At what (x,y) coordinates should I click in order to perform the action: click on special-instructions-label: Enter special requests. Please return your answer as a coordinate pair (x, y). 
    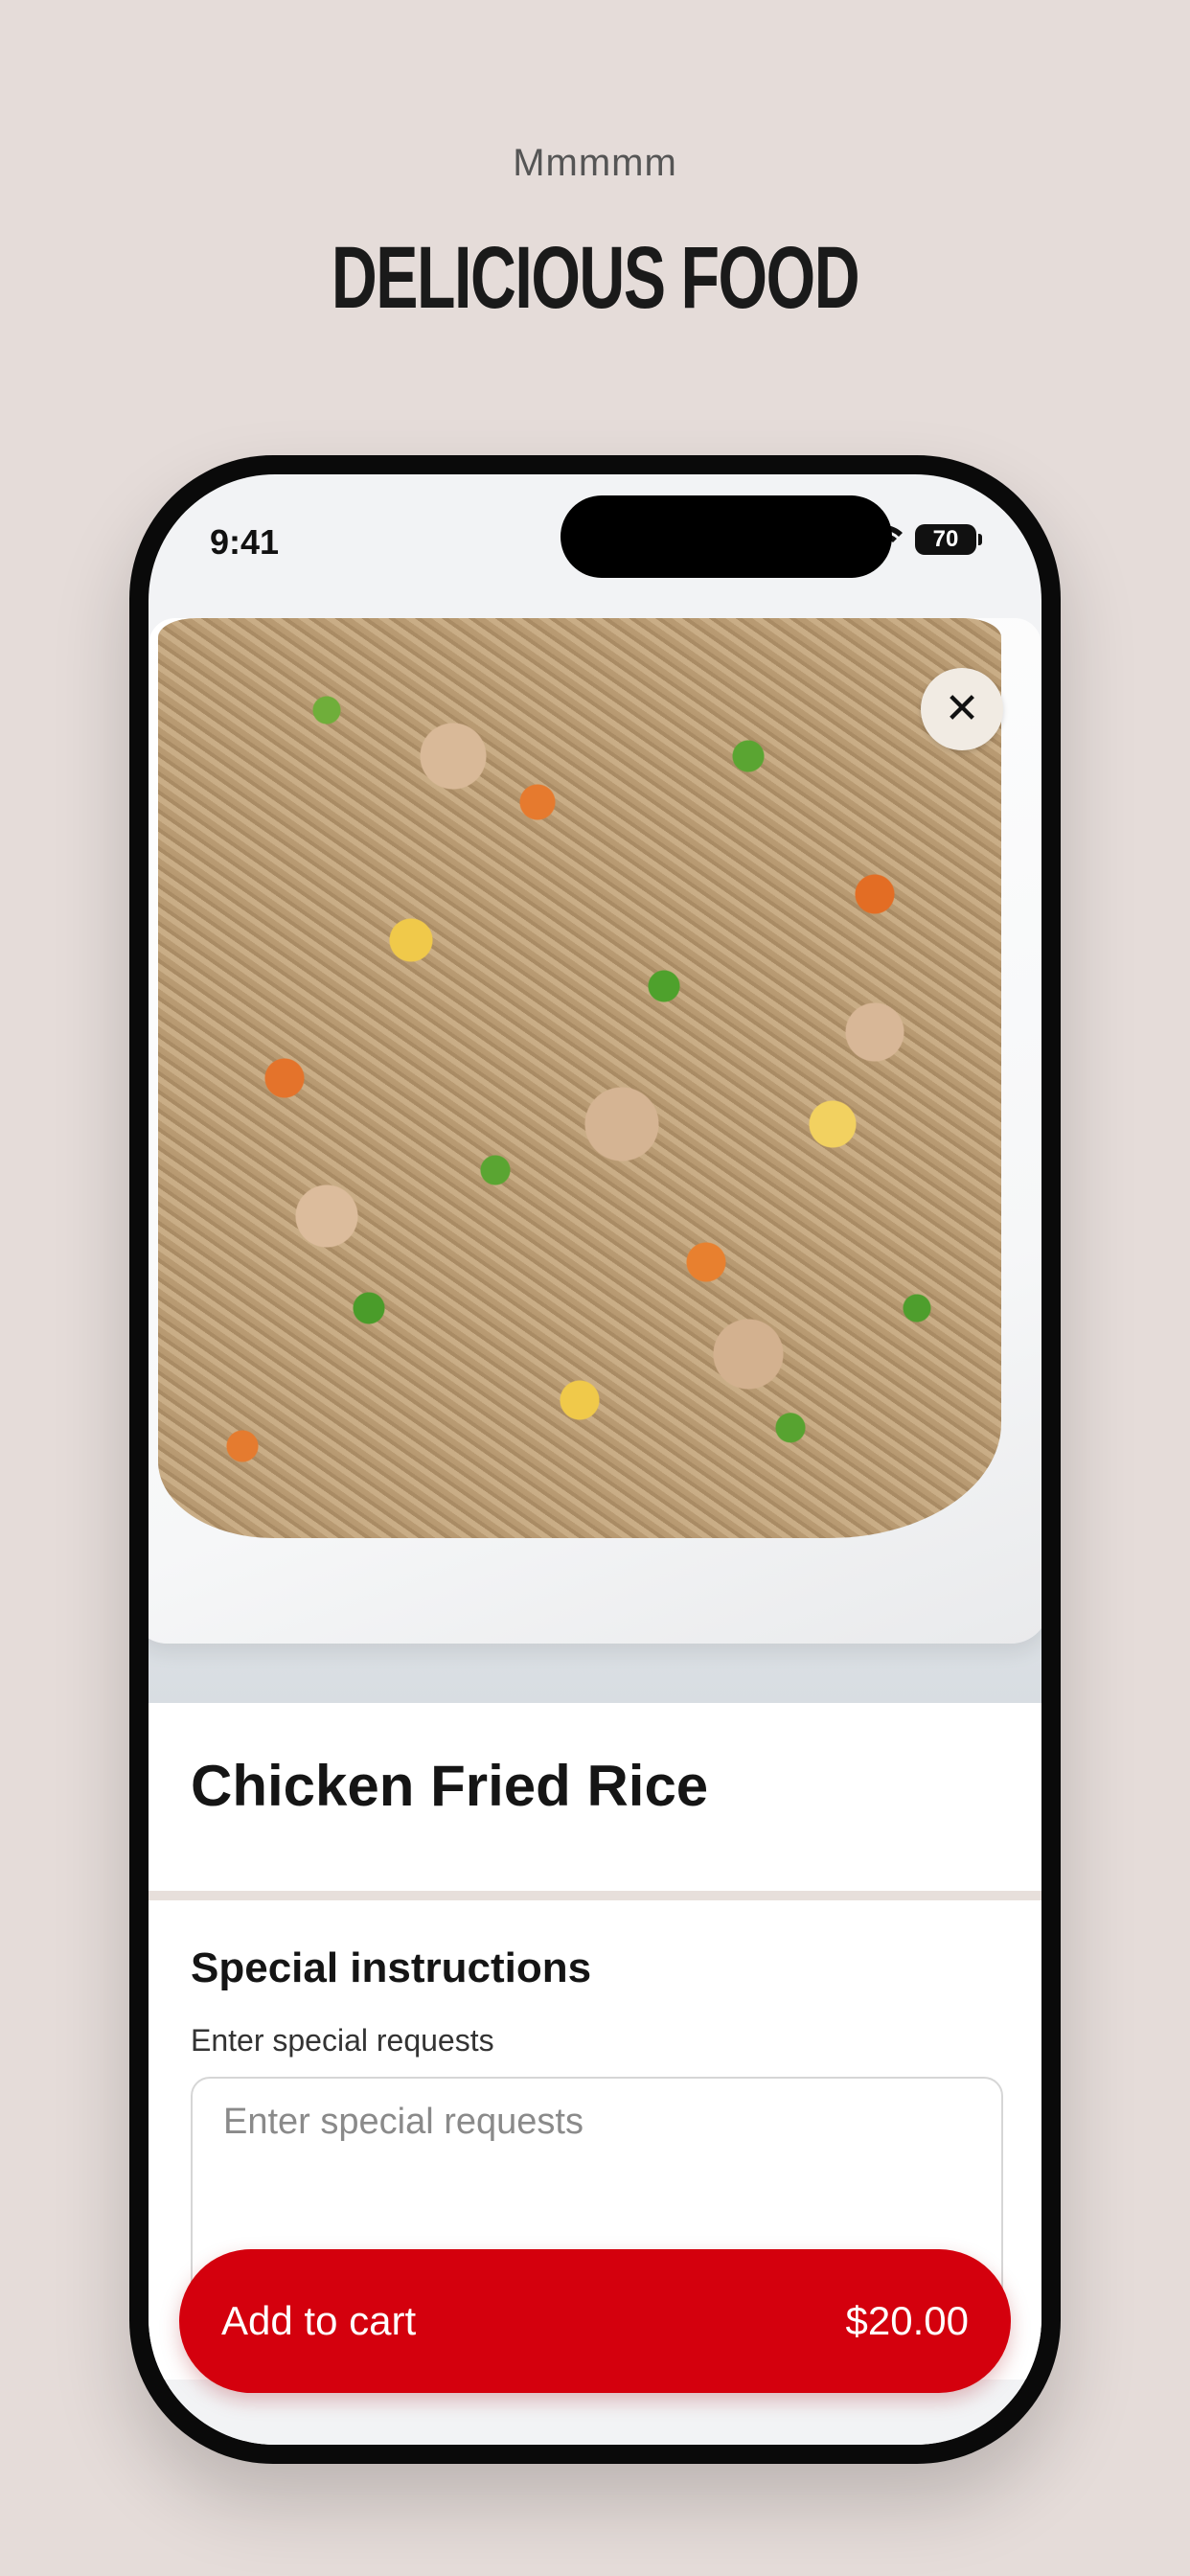
    Looking at the image, I should click on (342, 2041).